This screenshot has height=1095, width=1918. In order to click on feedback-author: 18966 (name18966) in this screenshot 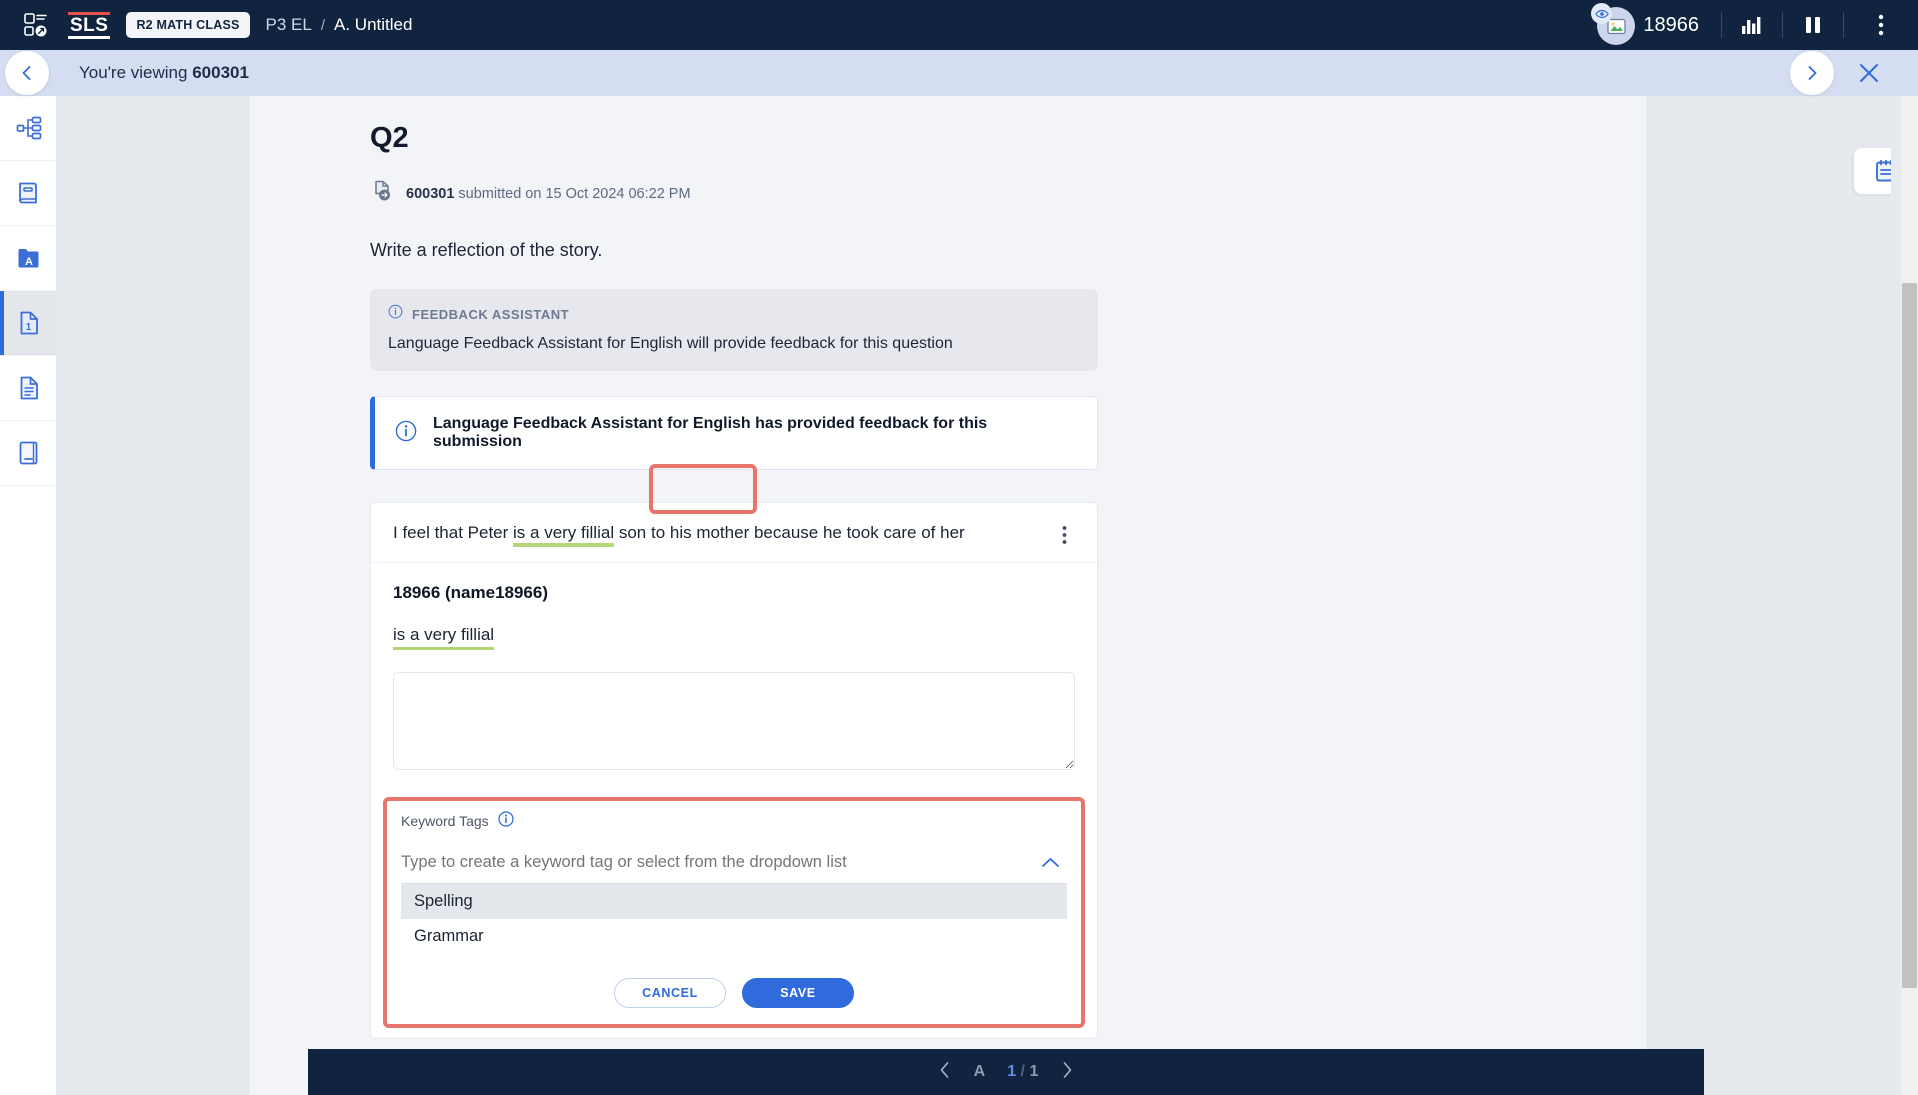, I will do `click(471, 592)`.